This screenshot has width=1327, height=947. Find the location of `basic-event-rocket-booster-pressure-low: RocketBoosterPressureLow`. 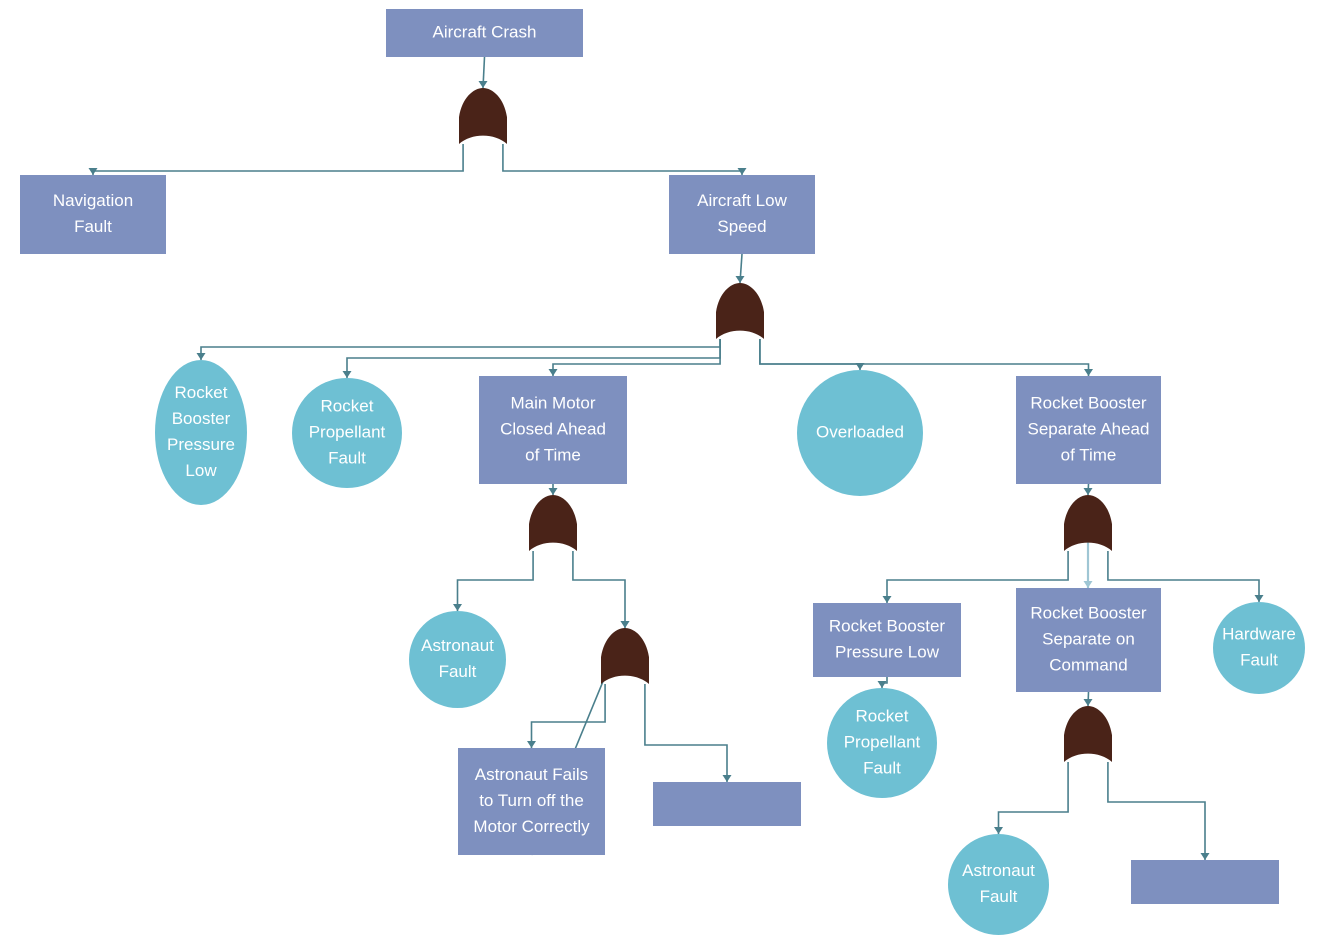

basic-event-rocket-booster-pressure-low: RocketBoosterPressureLow is located at coordinates (201, 432).